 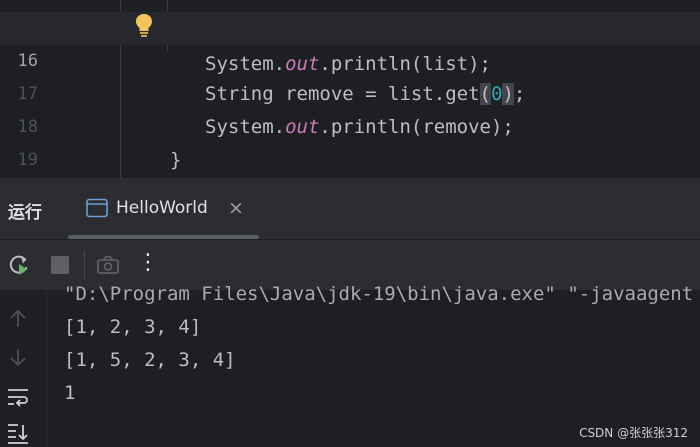 What do you see at coordinates (148, 262) in the screenshot?
I see `more-options-icon: ⋮` at bounding box center [148, 262].